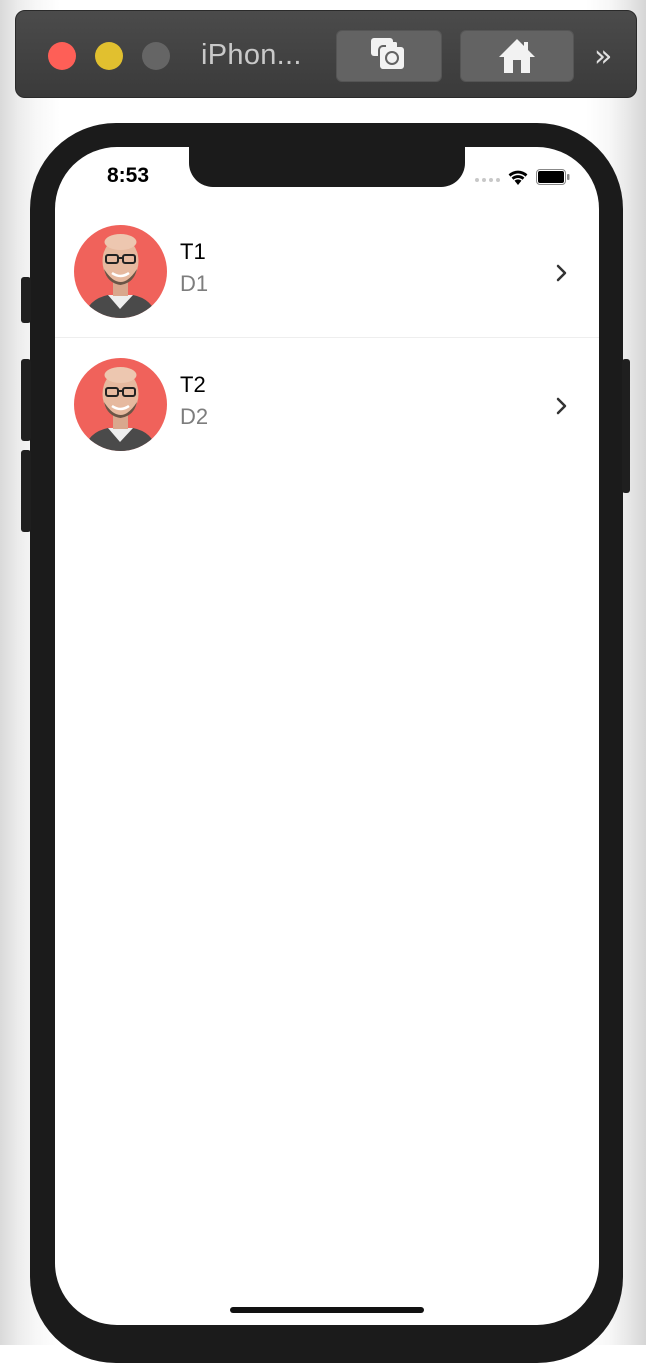  What do you see at coordinates (626, 426) in the screenshot?
I see `power-button` at bounding box center [626, 426].